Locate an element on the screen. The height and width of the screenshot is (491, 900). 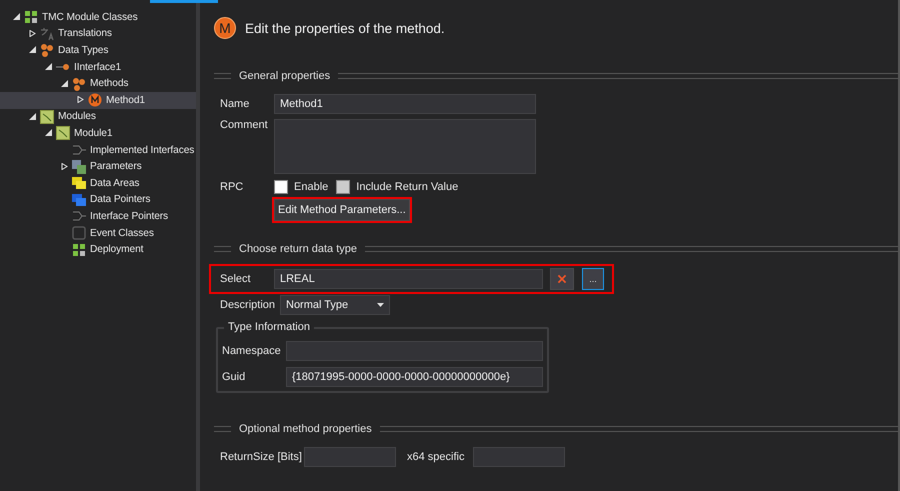
field-label: Select is located at coordinates (236, 279).